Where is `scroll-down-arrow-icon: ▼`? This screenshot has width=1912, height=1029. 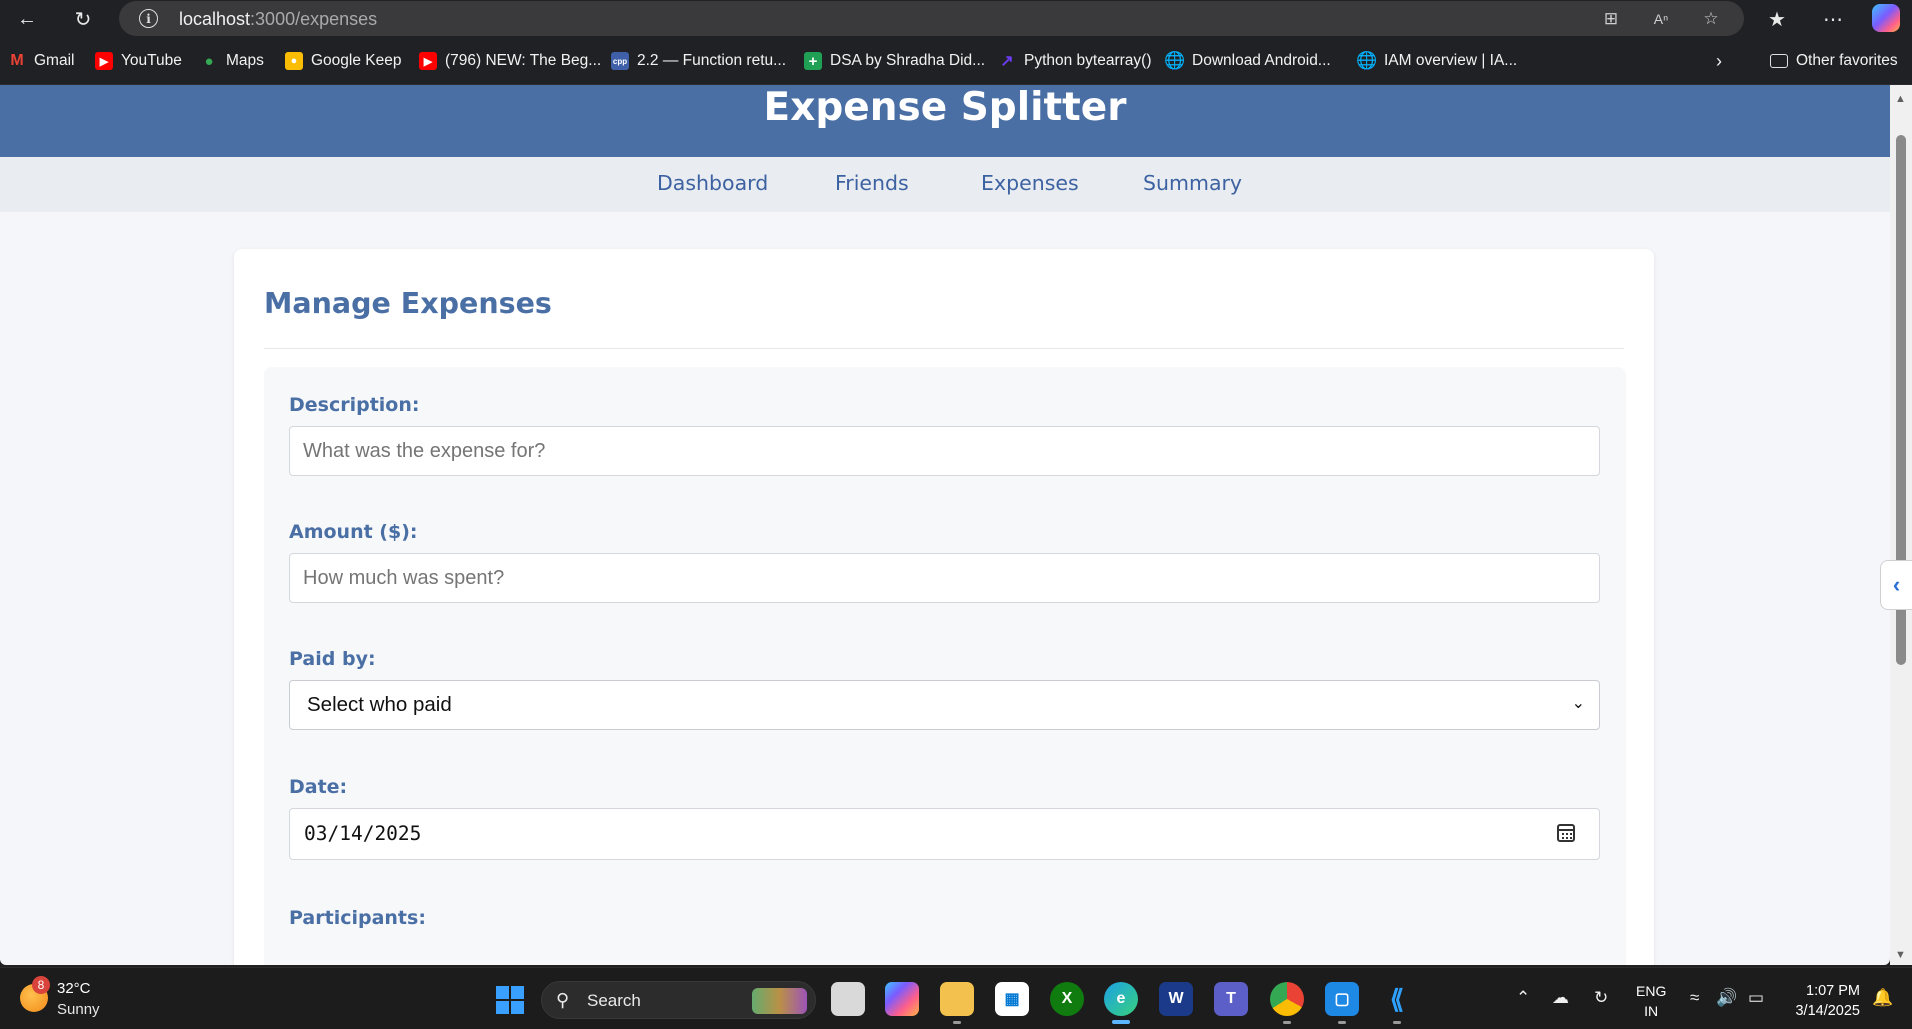 scroll-down-arrow-icon: ▼ is located at coordinates (1900, 955).